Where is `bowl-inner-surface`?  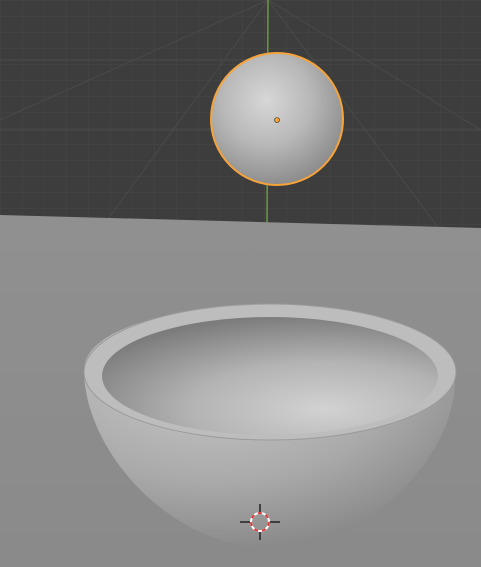 bowl-inner-surface is located at coordinates (270, 376).